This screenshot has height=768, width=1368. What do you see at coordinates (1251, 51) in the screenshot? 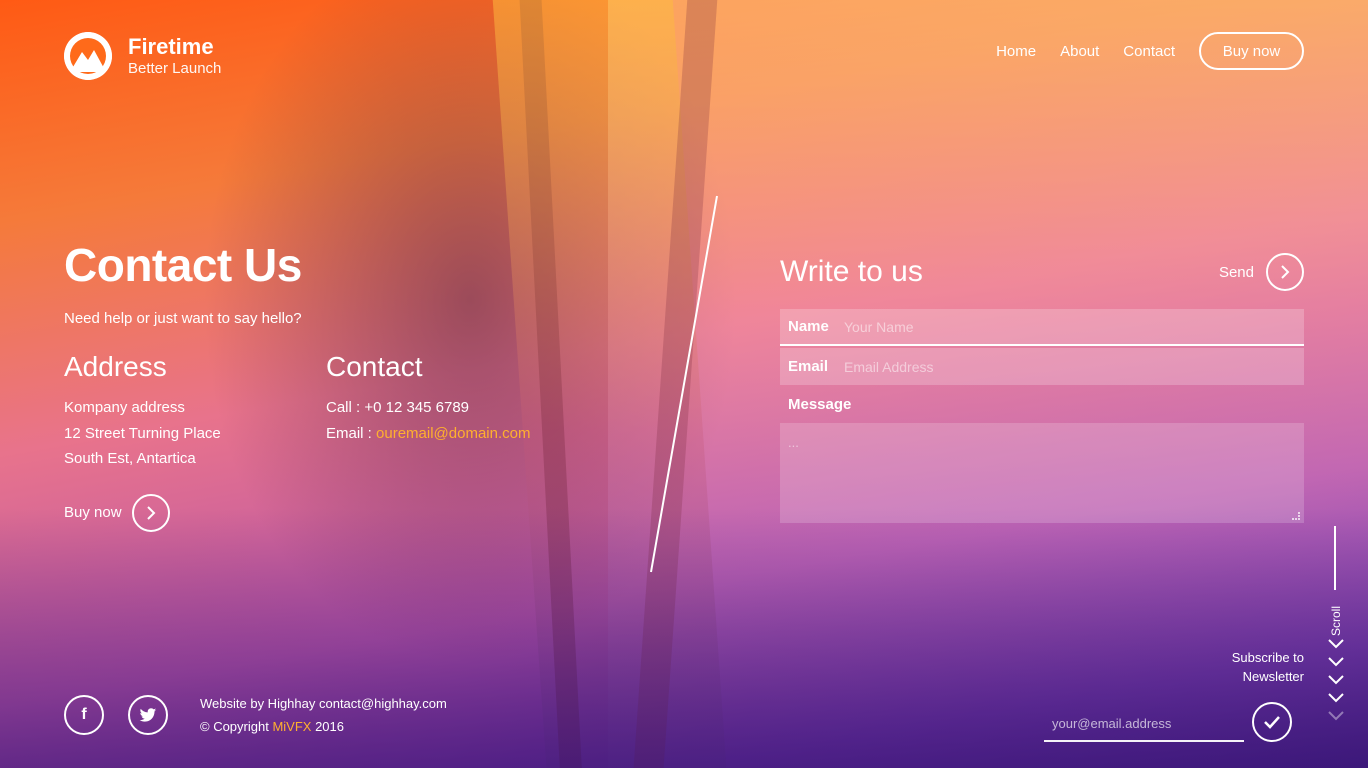
I see `nav-buy-button: Buy now` at bounding box center [1251, 51].